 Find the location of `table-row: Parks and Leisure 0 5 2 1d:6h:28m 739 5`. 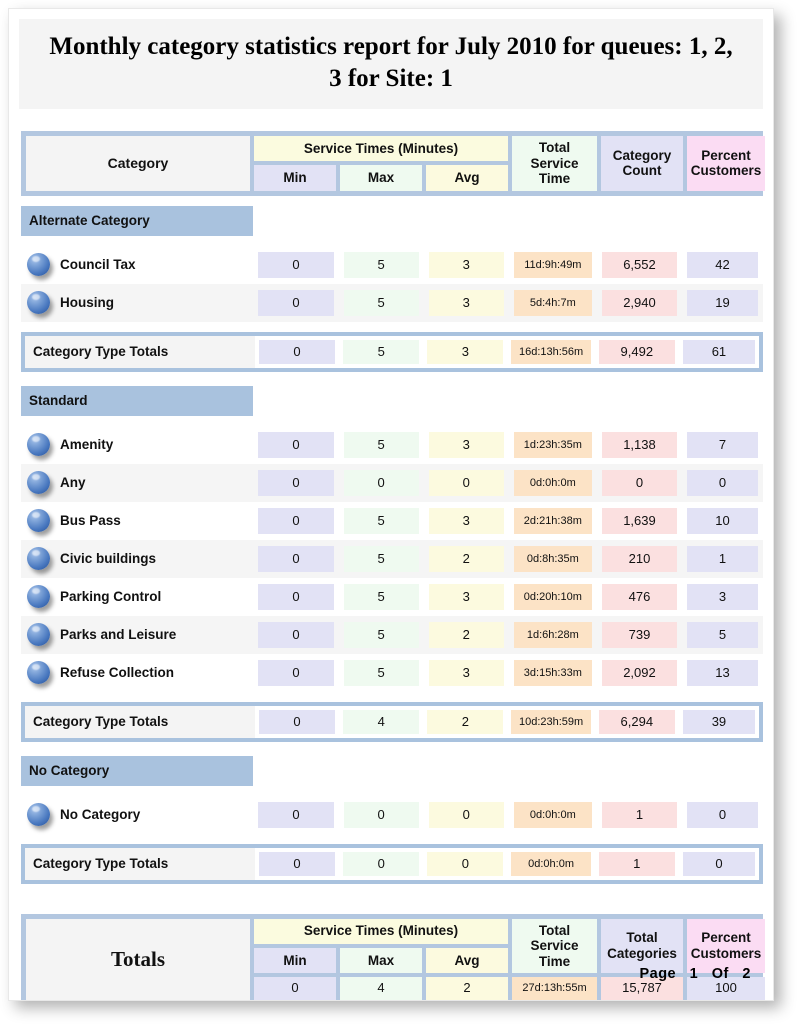

table-row: Parks and Leisure 0 5 2 1d:6h:28m 739 5 is located at coordinates (392, 634).